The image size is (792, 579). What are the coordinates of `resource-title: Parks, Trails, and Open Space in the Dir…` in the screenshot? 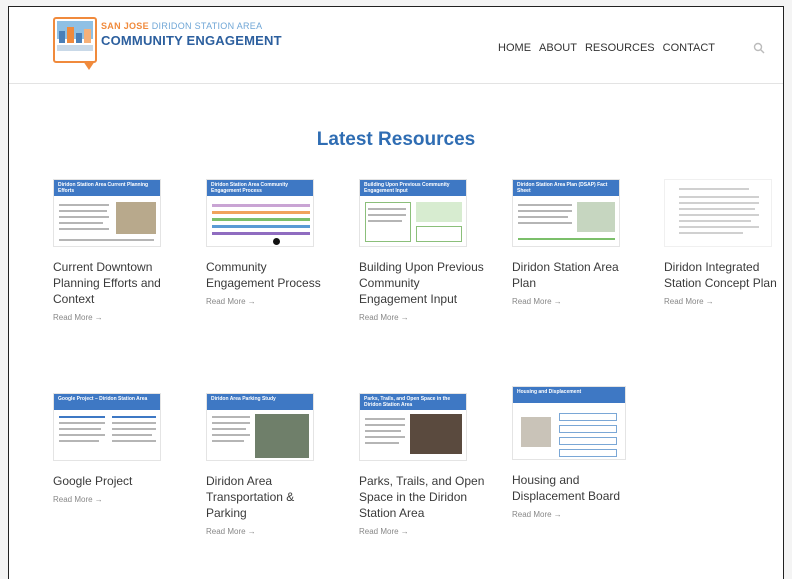 It's located at (424, 497).